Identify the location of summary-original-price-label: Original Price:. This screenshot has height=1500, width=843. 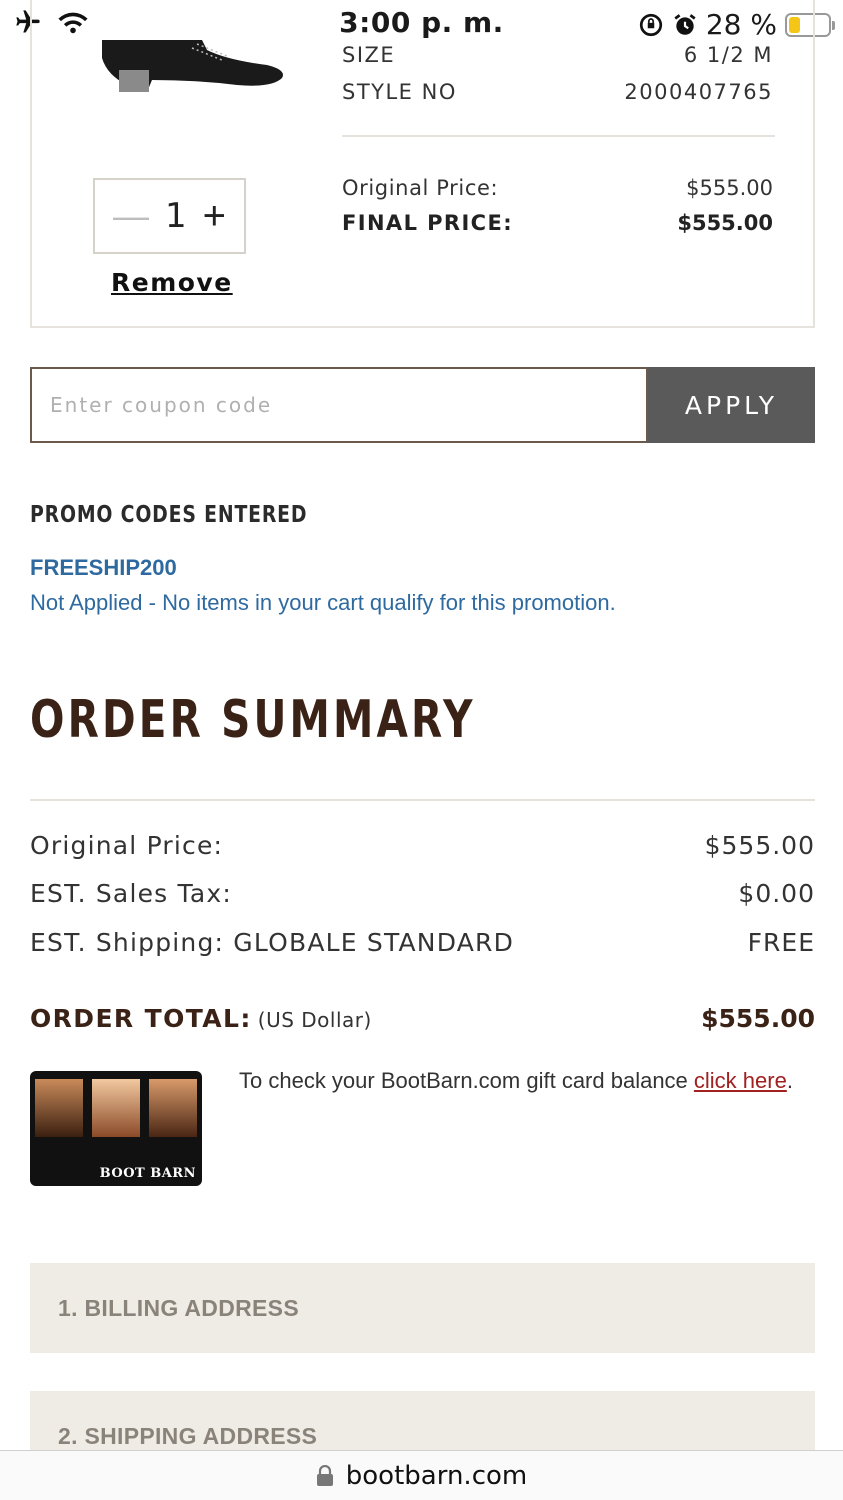
(127, 845).